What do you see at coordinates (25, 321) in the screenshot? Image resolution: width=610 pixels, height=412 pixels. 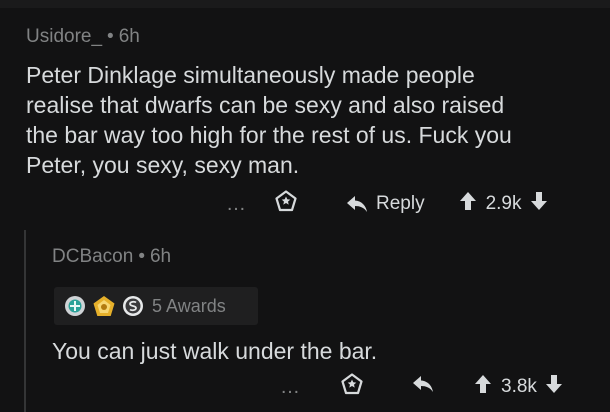 I see `thread-line` at bounding box center [25, 321].